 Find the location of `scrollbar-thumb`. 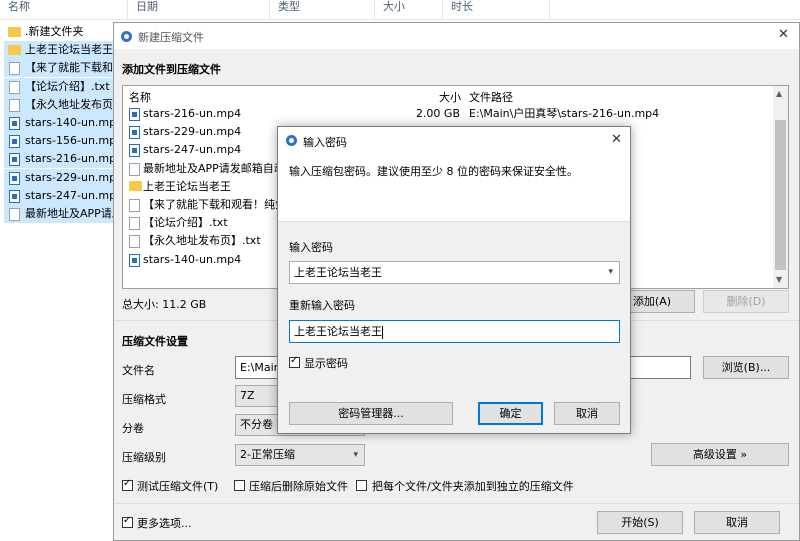

scrollbar-thumb is located at coordinates (780, 195).